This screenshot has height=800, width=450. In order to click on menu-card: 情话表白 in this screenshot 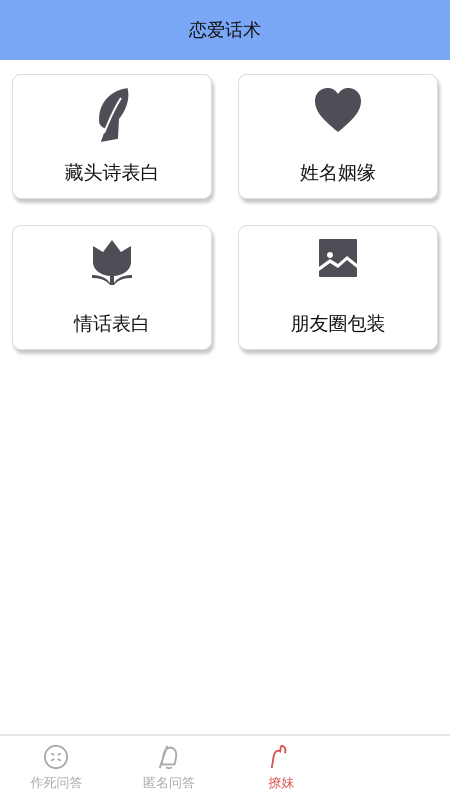, I will do `click(112, 287)`.